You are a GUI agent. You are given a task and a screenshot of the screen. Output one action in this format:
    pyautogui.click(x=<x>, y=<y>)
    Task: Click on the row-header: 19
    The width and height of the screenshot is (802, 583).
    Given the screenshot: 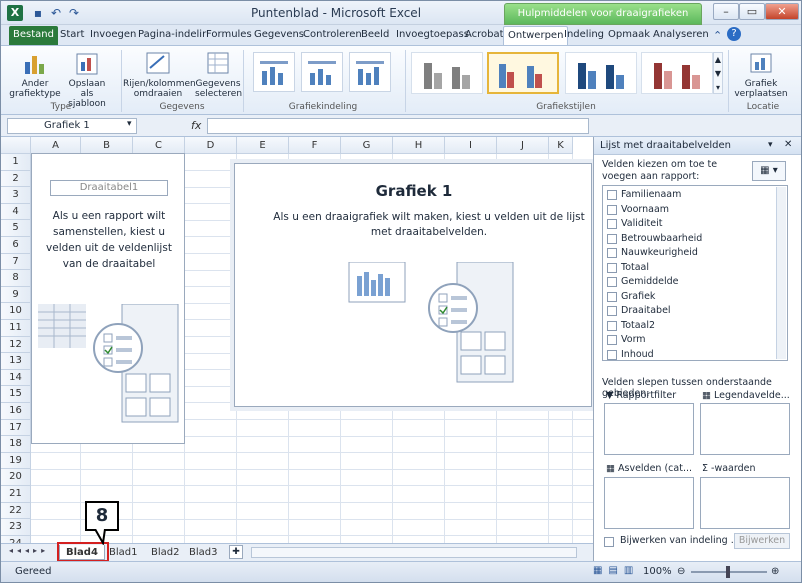 What is the action you would take?
    pyautogui.click(x=16, y=461)
    